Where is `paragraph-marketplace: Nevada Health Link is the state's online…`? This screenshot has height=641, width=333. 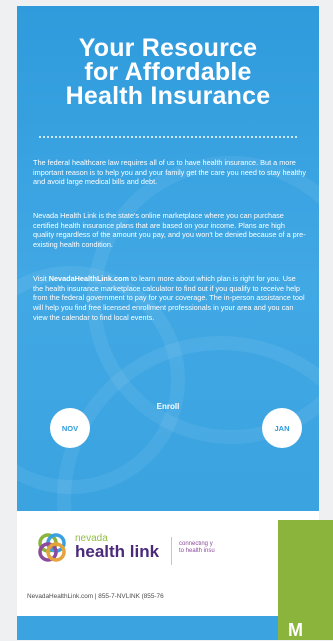 paragraph-marketplace: Nevada Health Link is the state's online… is located at coordinates (169, 230).